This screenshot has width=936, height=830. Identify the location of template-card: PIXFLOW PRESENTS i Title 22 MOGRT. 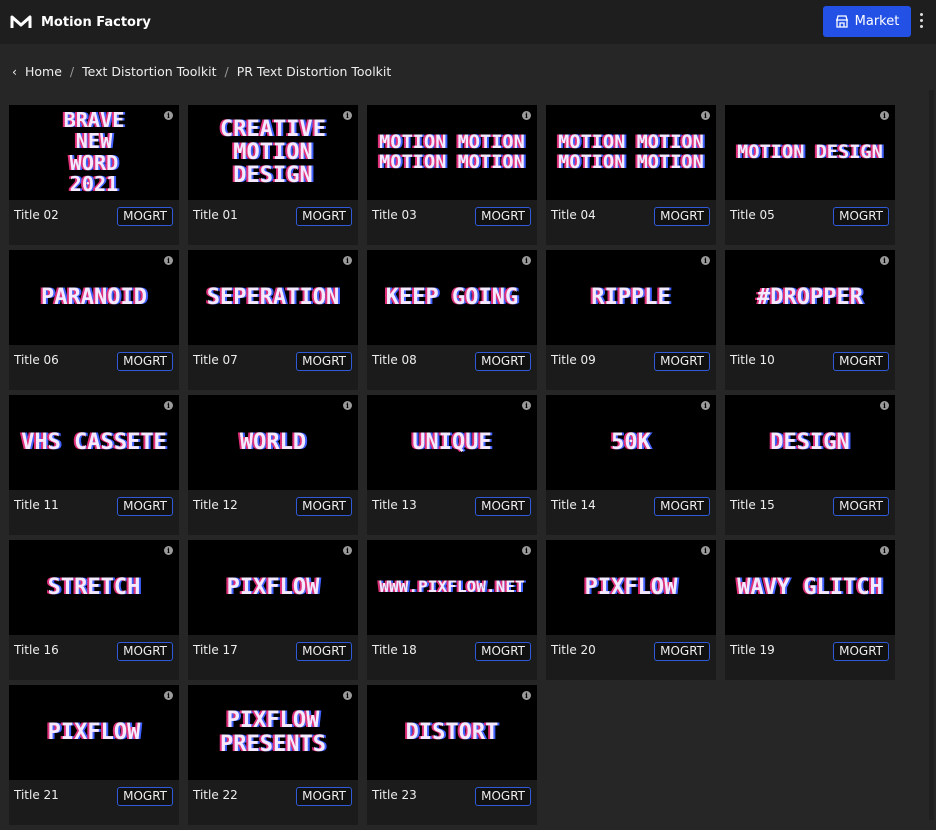
(273, 755).